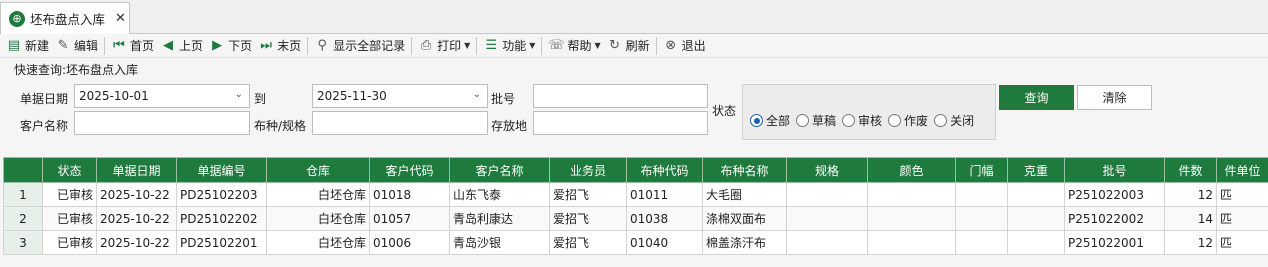 The height and width of the screenshot is (267, 1268). Describe the element at coordinates (1190, 194) in the screenshot. I see `table-cell: 12` at that location.